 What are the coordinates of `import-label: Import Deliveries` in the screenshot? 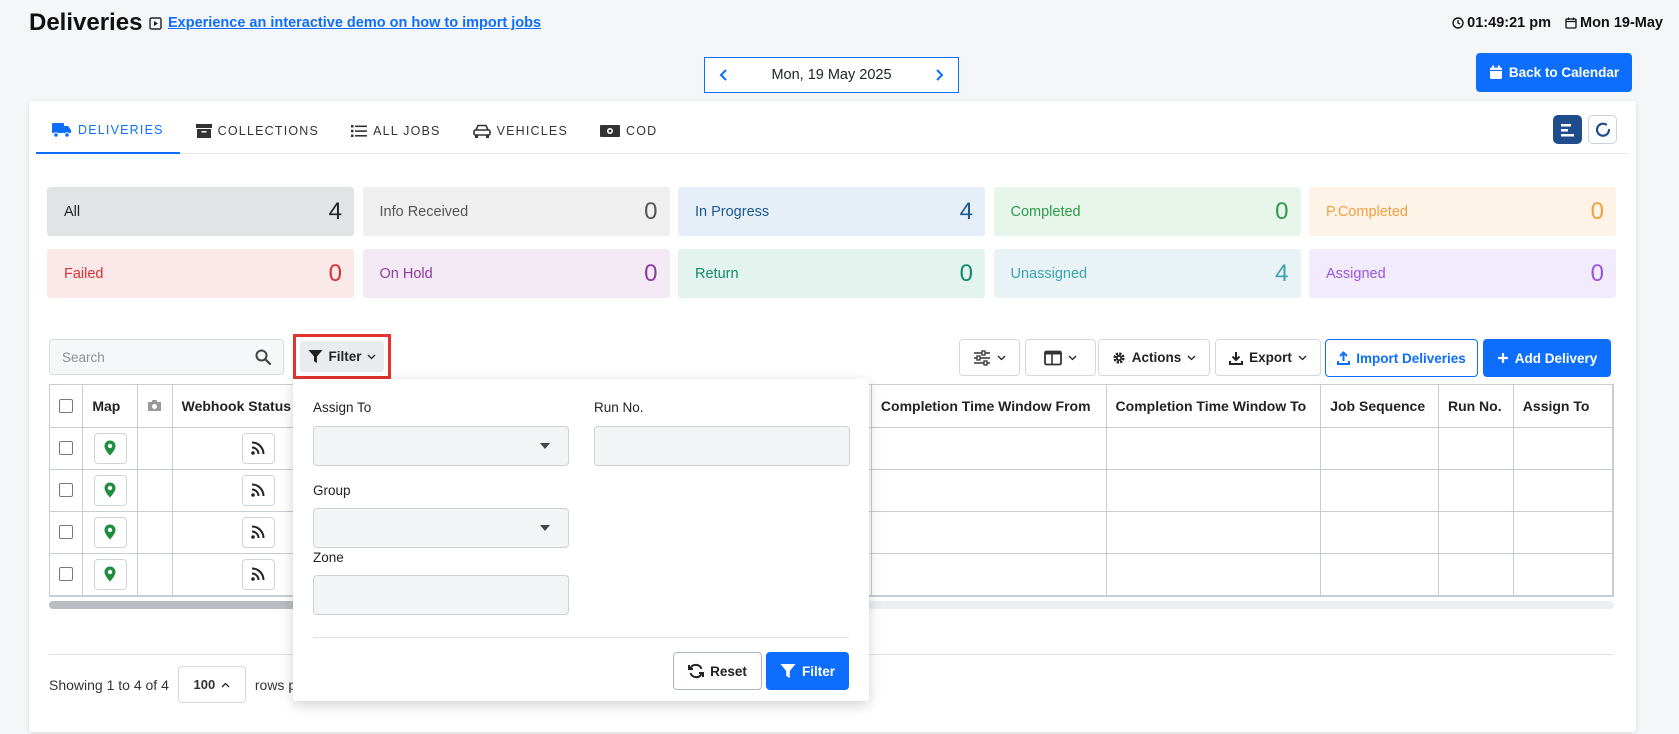 It's located at (1411, 358).